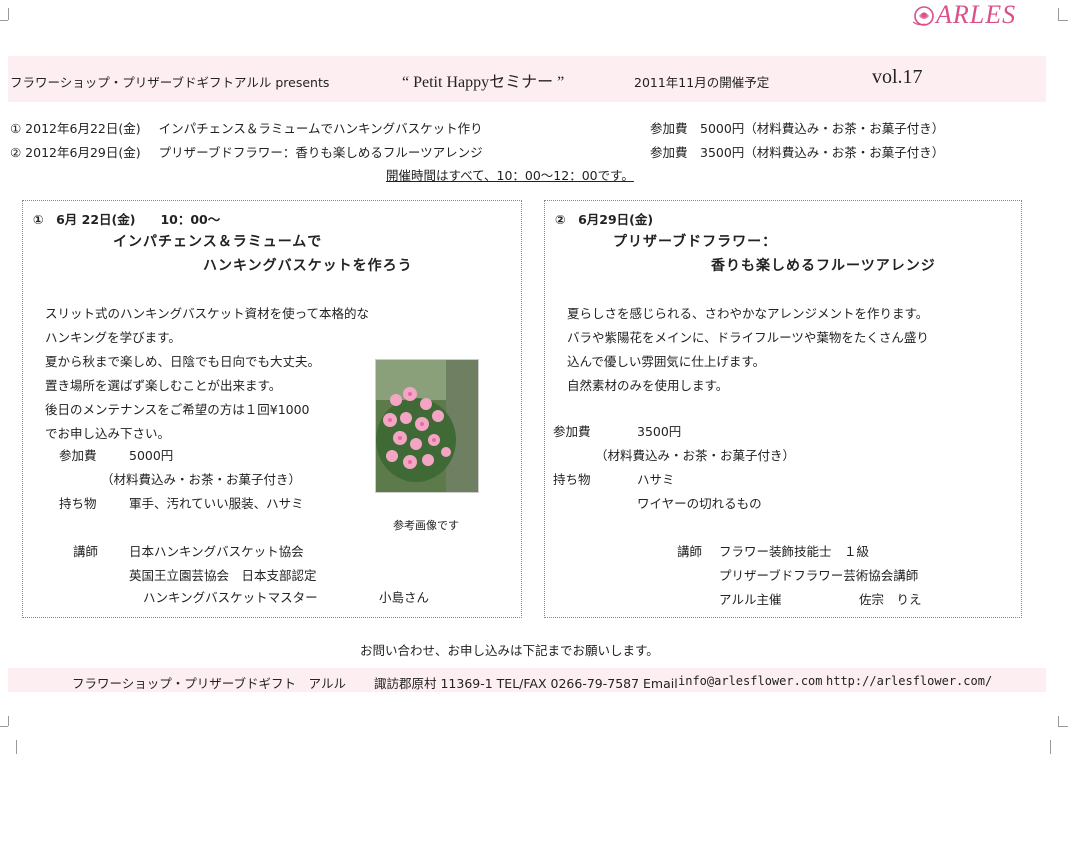 Image resolution: width=1070 pixels, height=844 pixels. Describe the element at coordinates (108, 433) in the screenshot. I see `desc-line: でお申し込み下さい。` at that location.